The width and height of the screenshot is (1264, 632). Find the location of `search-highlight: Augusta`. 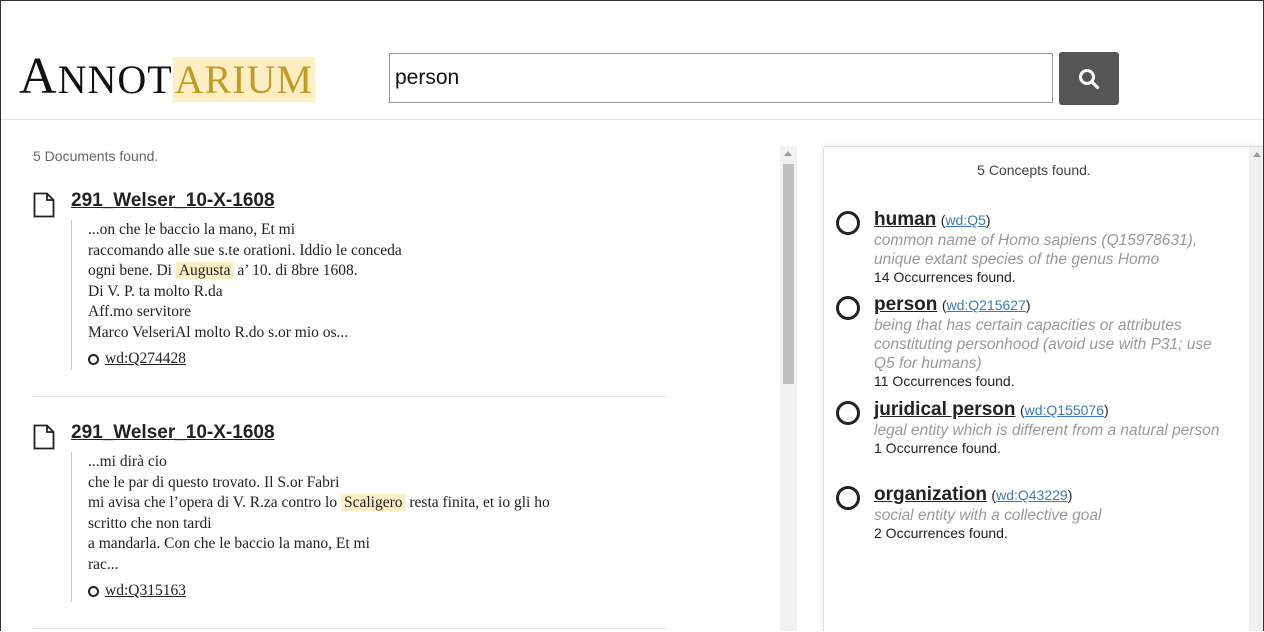

search-highlight: Augusta is located at coordinates (204, 270).